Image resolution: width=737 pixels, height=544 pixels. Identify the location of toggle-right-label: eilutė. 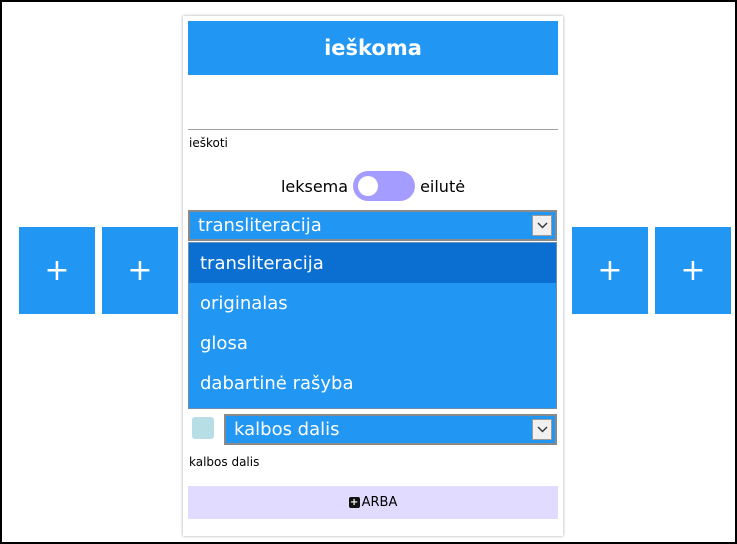
(443, 186).